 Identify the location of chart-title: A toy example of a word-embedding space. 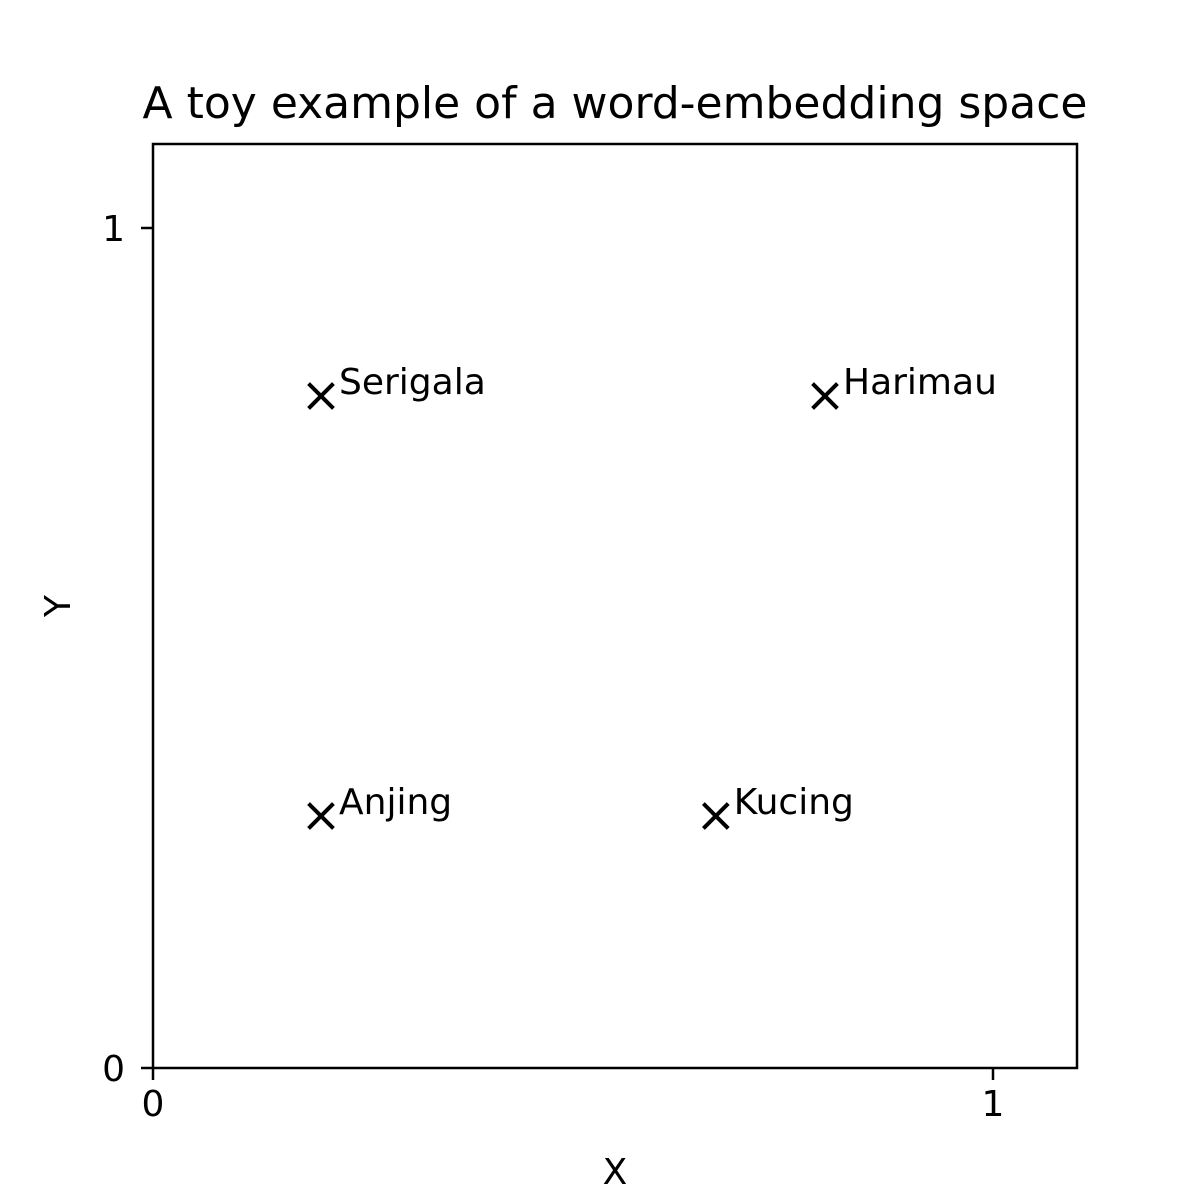
(615, 103).